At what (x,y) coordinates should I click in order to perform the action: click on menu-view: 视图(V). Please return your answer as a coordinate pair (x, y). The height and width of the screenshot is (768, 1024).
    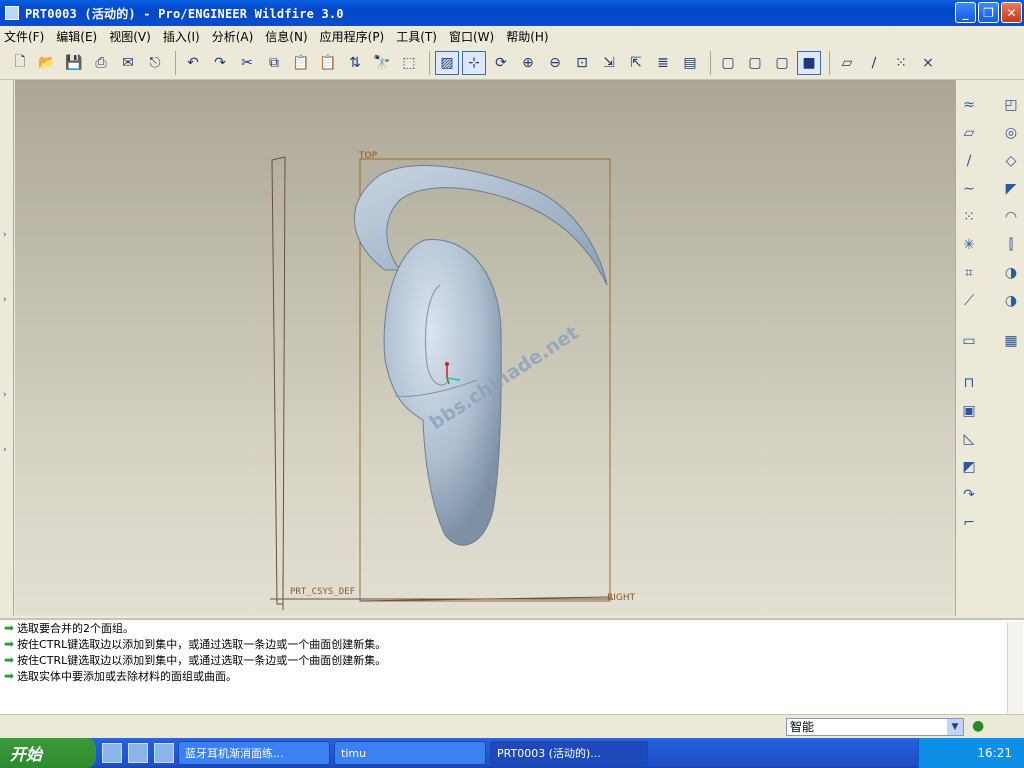
    Looking at the image, I should click on (130, 36).